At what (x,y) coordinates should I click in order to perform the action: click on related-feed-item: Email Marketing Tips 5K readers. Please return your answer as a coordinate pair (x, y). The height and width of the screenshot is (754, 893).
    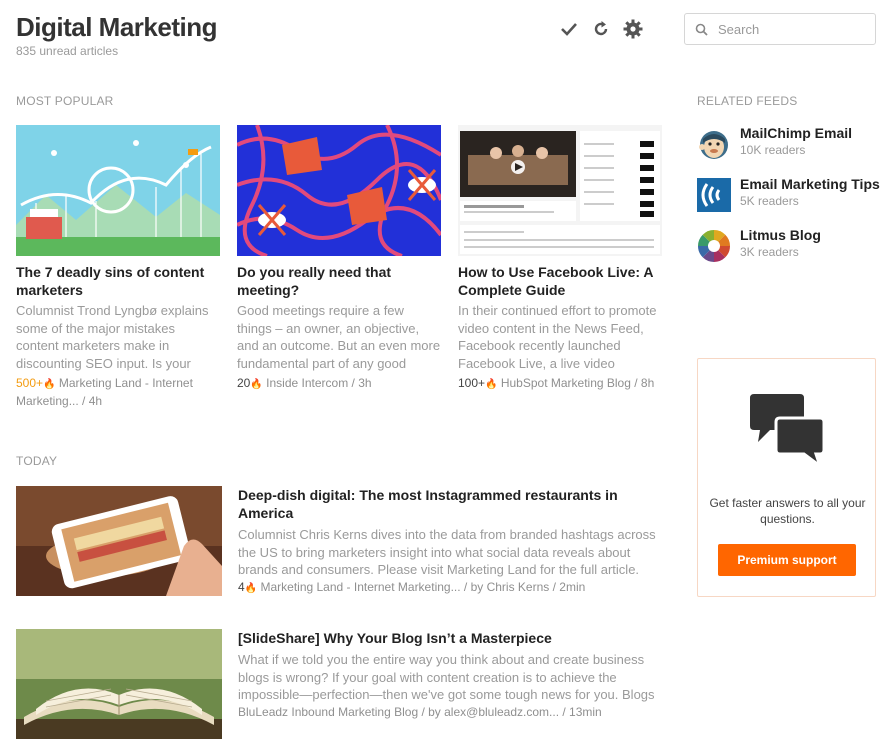
    Looking at the image, I should click on (792, 196).